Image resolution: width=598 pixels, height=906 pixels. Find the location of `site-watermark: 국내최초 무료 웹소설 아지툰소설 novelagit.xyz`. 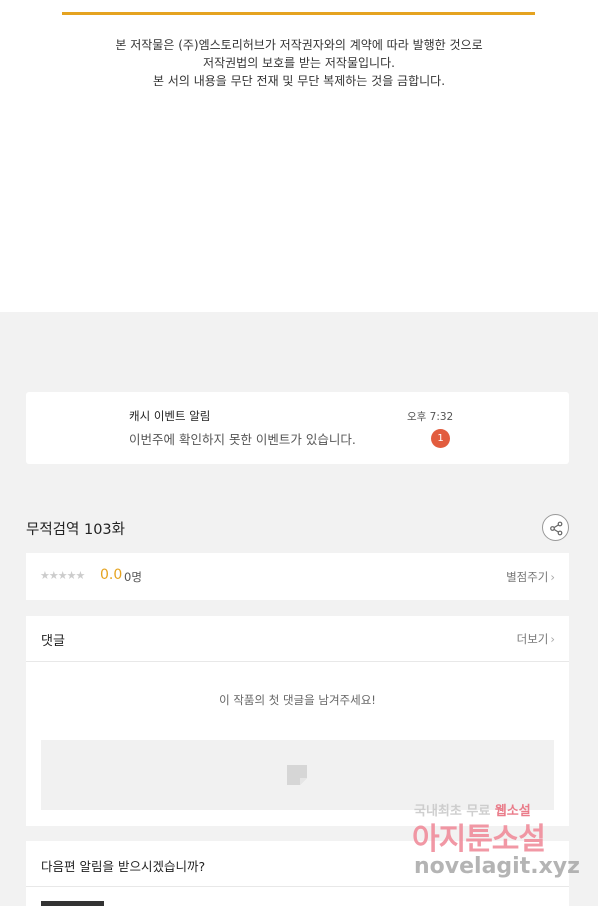

site-watermark: 국내최초 무료 웹소설 아지툰소설 novelagit.xyz is located at coordinates (495, 843).